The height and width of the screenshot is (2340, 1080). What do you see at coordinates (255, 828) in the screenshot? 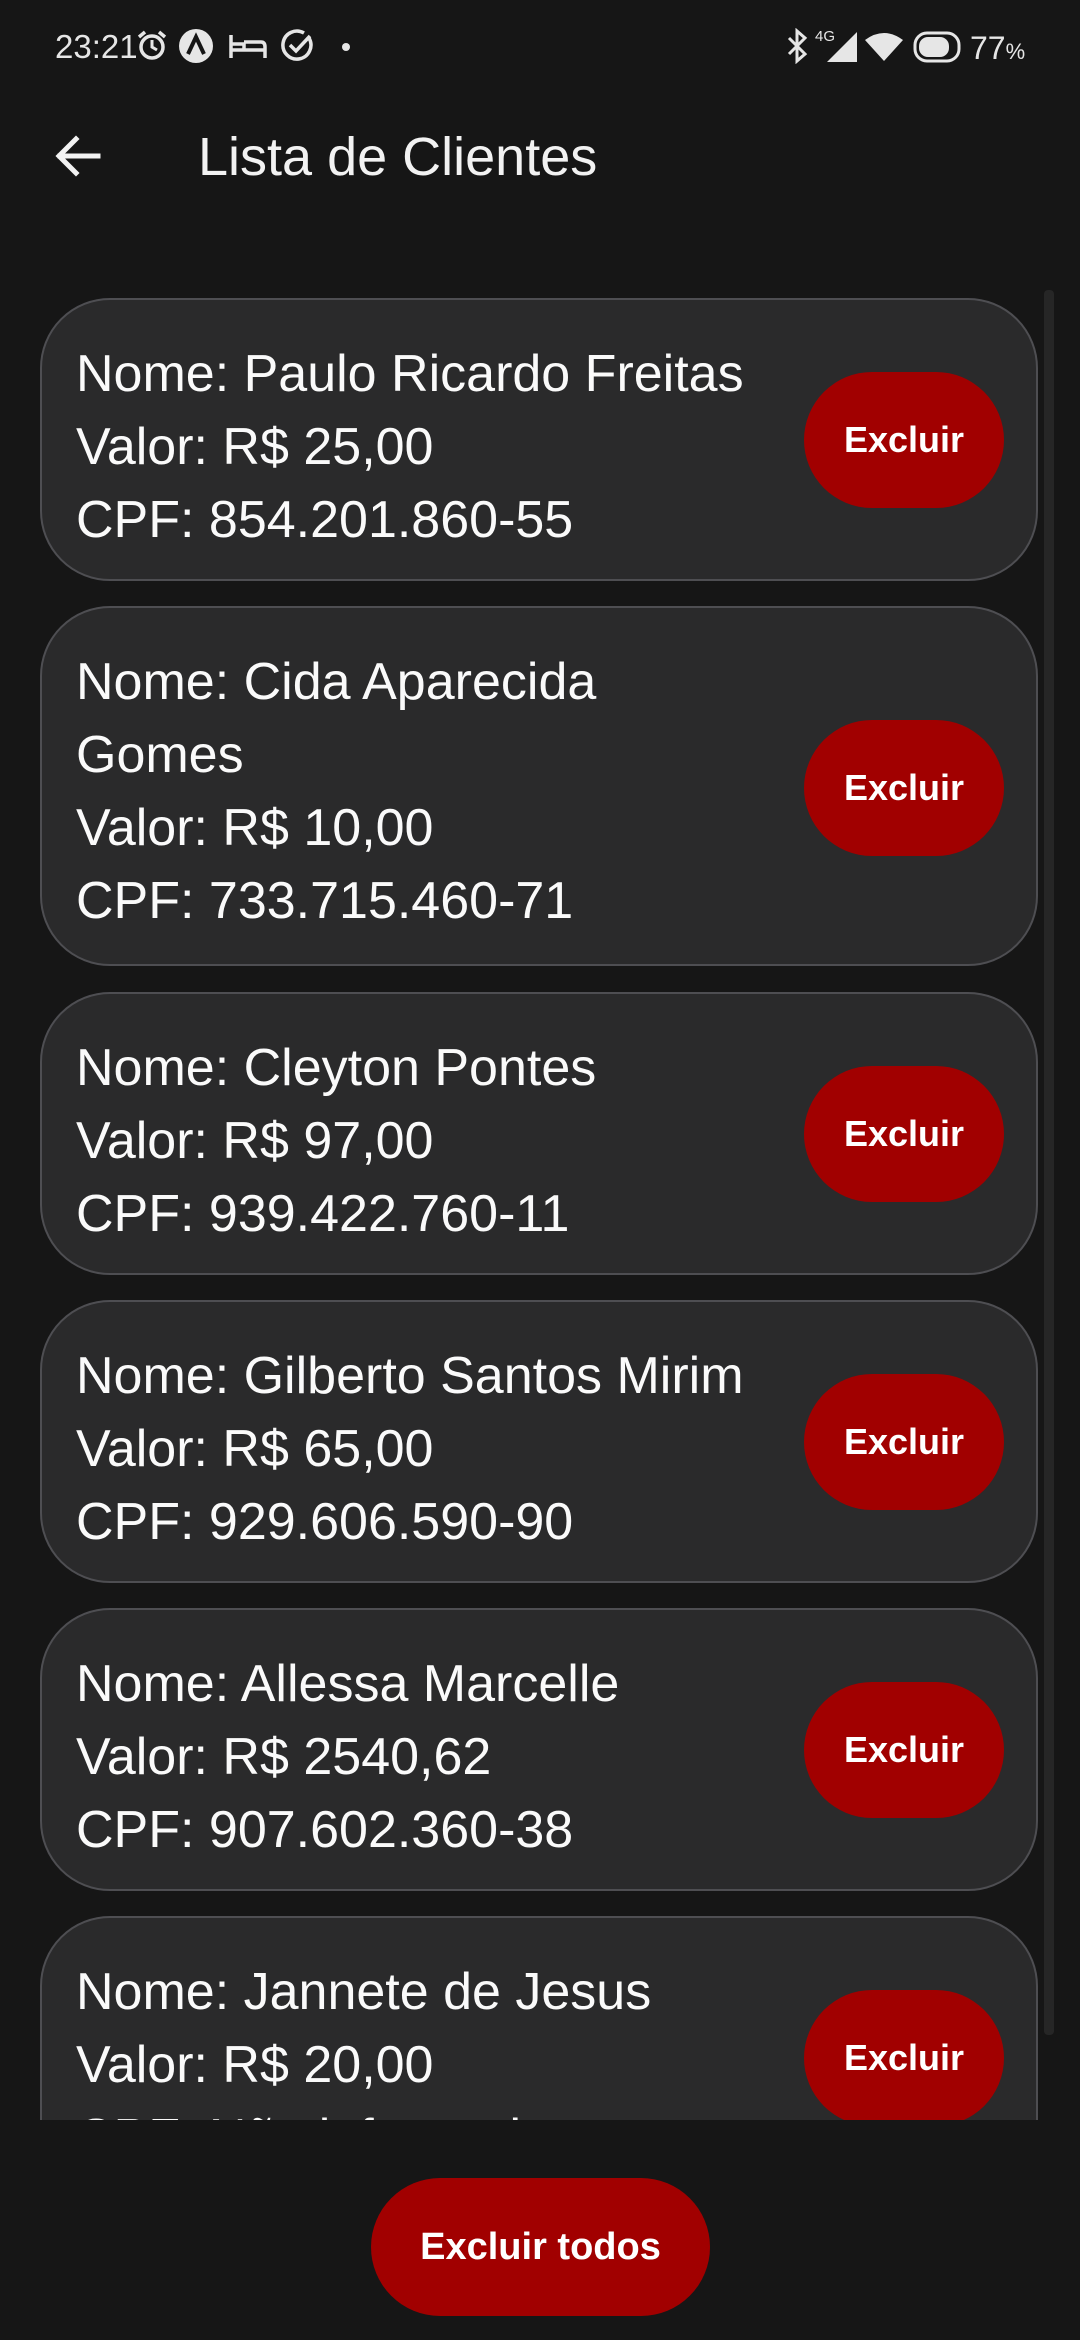
I see `client-value: Valor: R$ 10,00` at bounding box center [255, 828].